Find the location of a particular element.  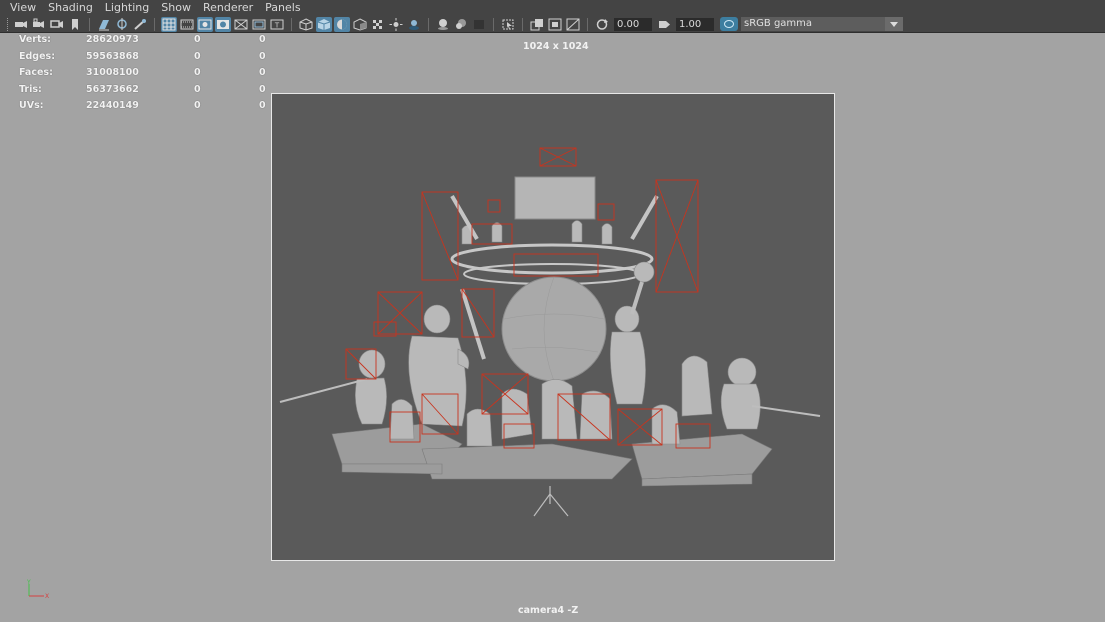

exposure-field: 0.00 is located at coordinates (633, 24).